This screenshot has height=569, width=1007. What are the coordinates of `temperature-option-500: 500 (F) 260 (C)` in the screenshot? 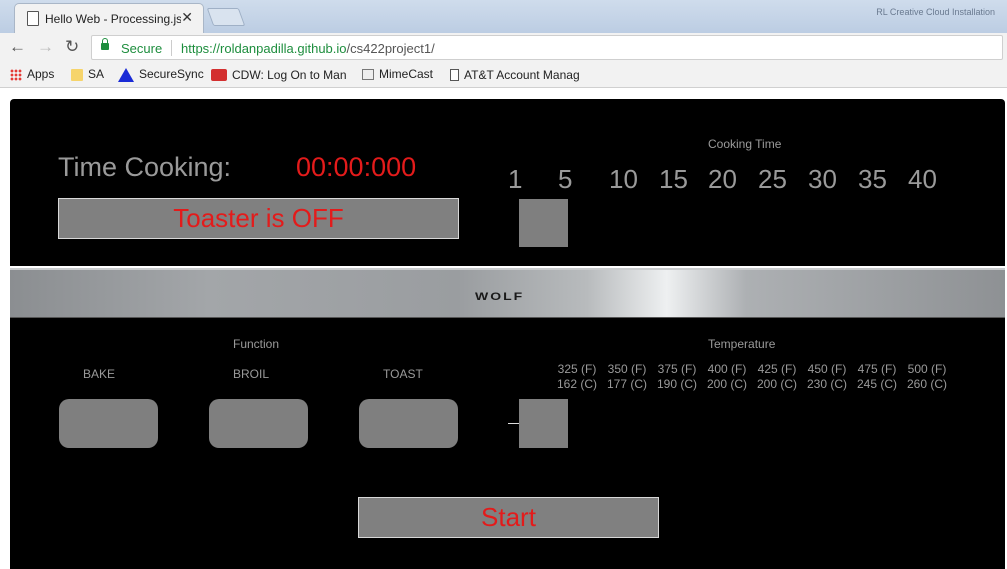 It's located at (927, 377).